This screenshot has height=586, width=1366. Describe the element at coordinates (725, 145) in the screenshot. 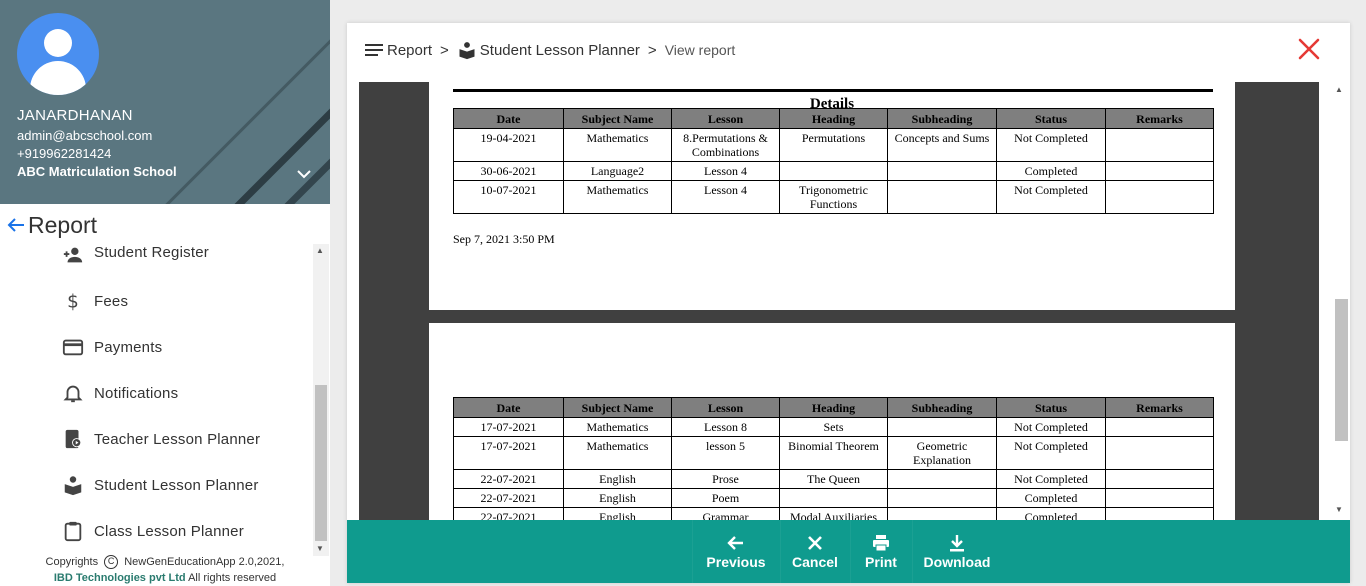

I see `table-cell: 8.Permutations & Combinations` at that location.